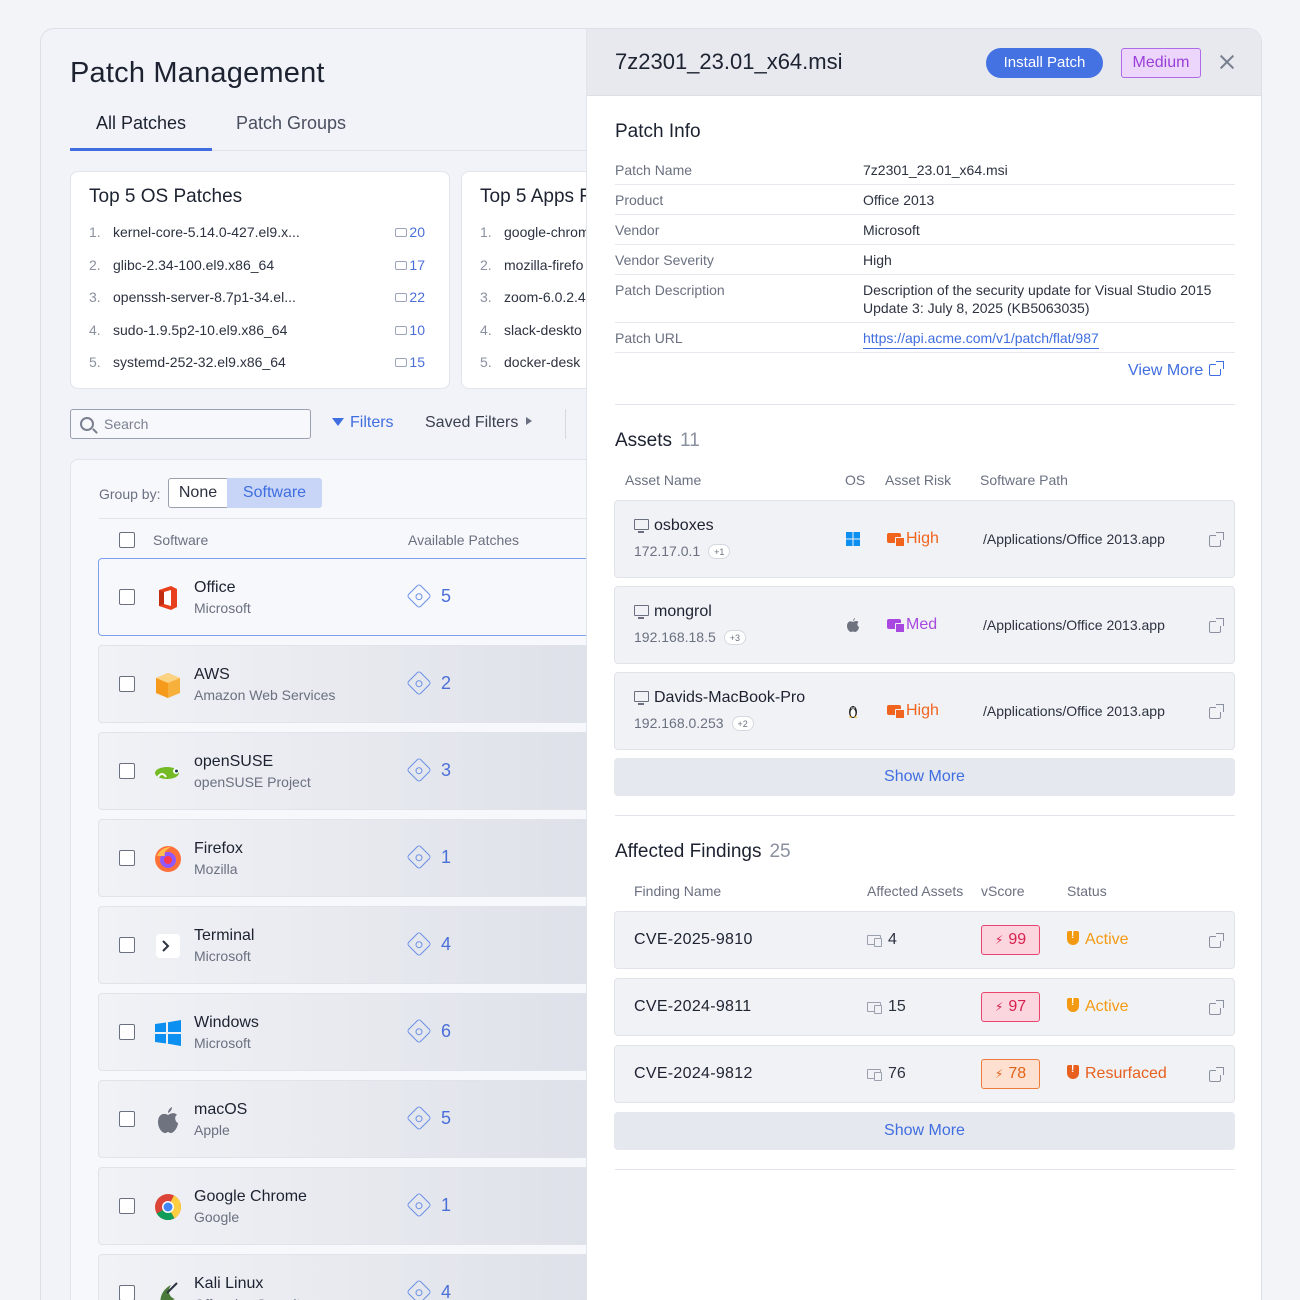 This screenshot has width=1300, height=1300. What do you see at coordinates (181, 540) in the screenshot?
I see `column-header-software: Software` at bounding box center [181, 540].